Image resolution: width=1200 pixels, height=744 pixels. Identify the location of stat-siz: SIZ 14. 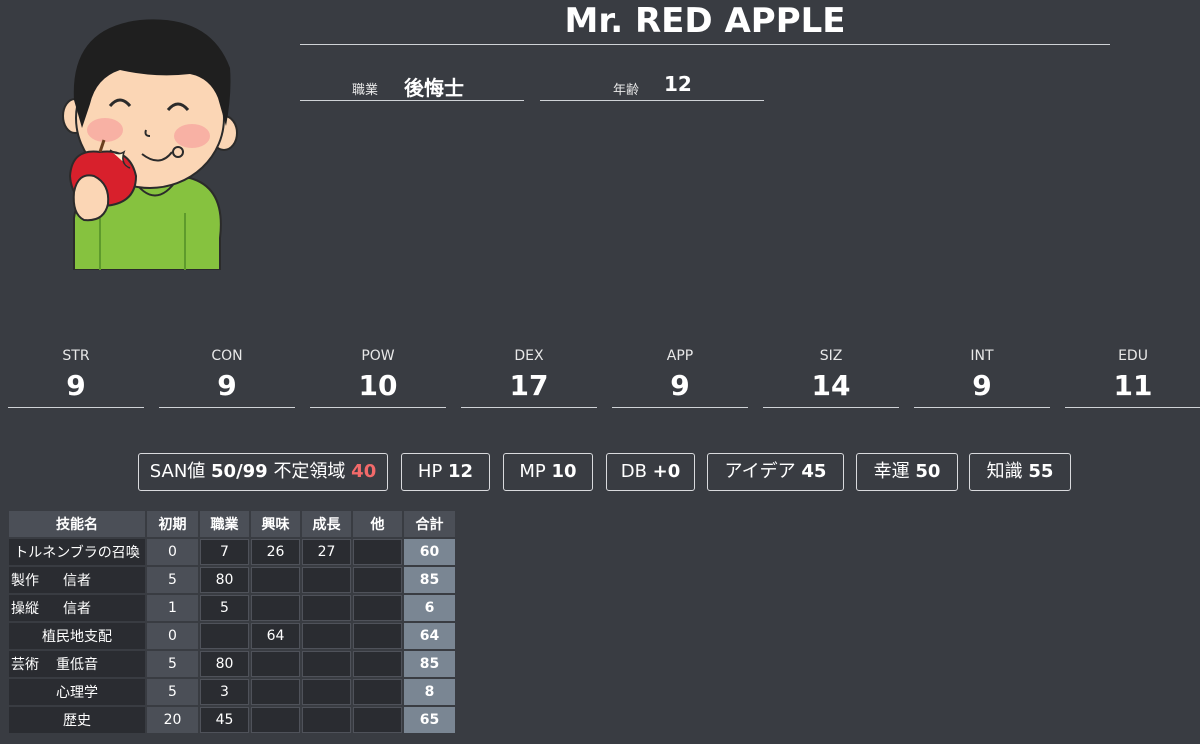
(831, 376).